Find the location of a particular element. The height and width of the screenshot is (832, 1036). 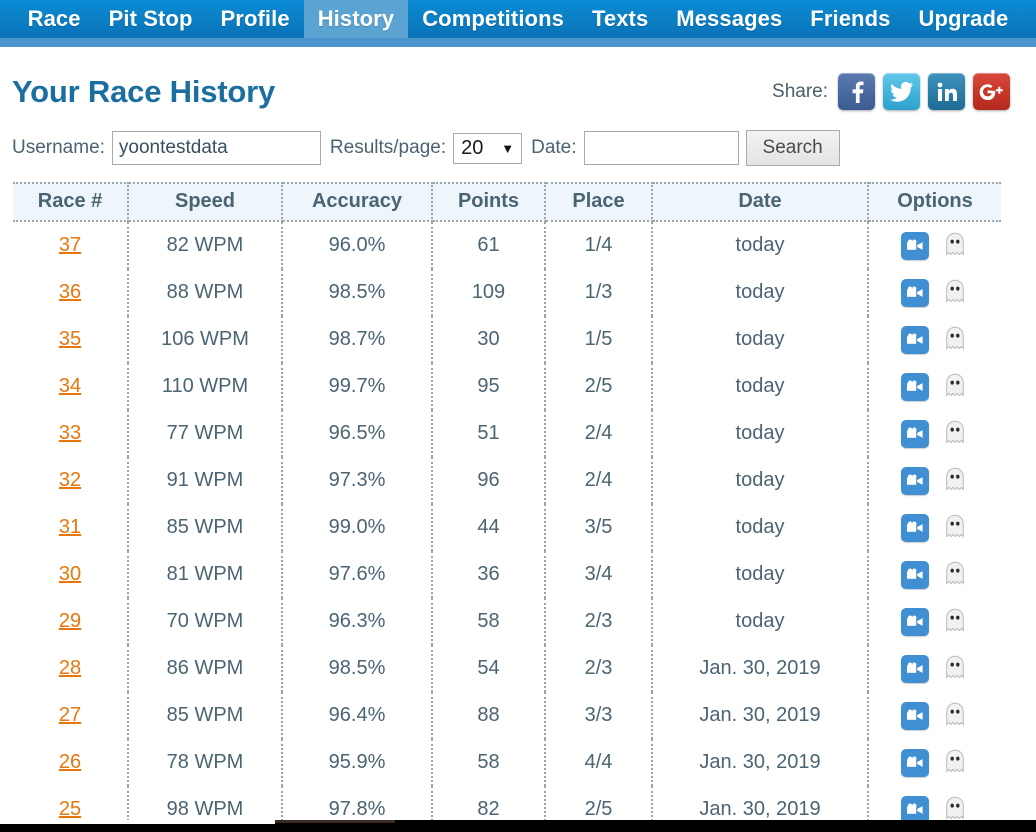

nav-item-history: History is located at coordinates (356, 19).